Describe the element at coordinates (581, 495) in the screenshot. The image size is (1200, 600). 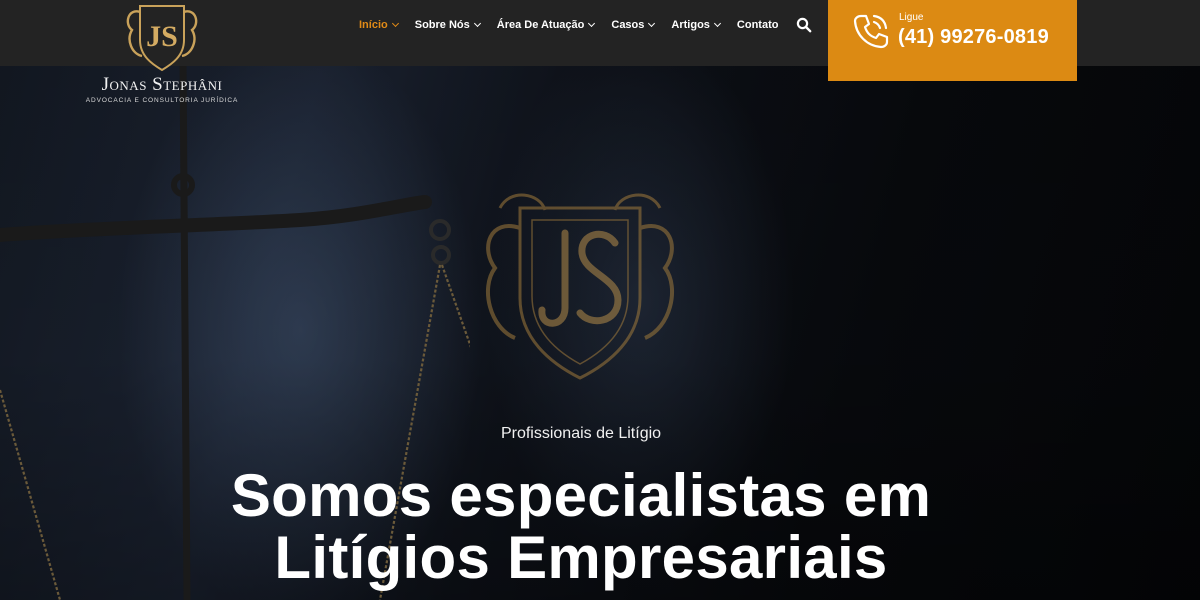
I see `hero-headline-line-1: Somos especialistas em` at that location.